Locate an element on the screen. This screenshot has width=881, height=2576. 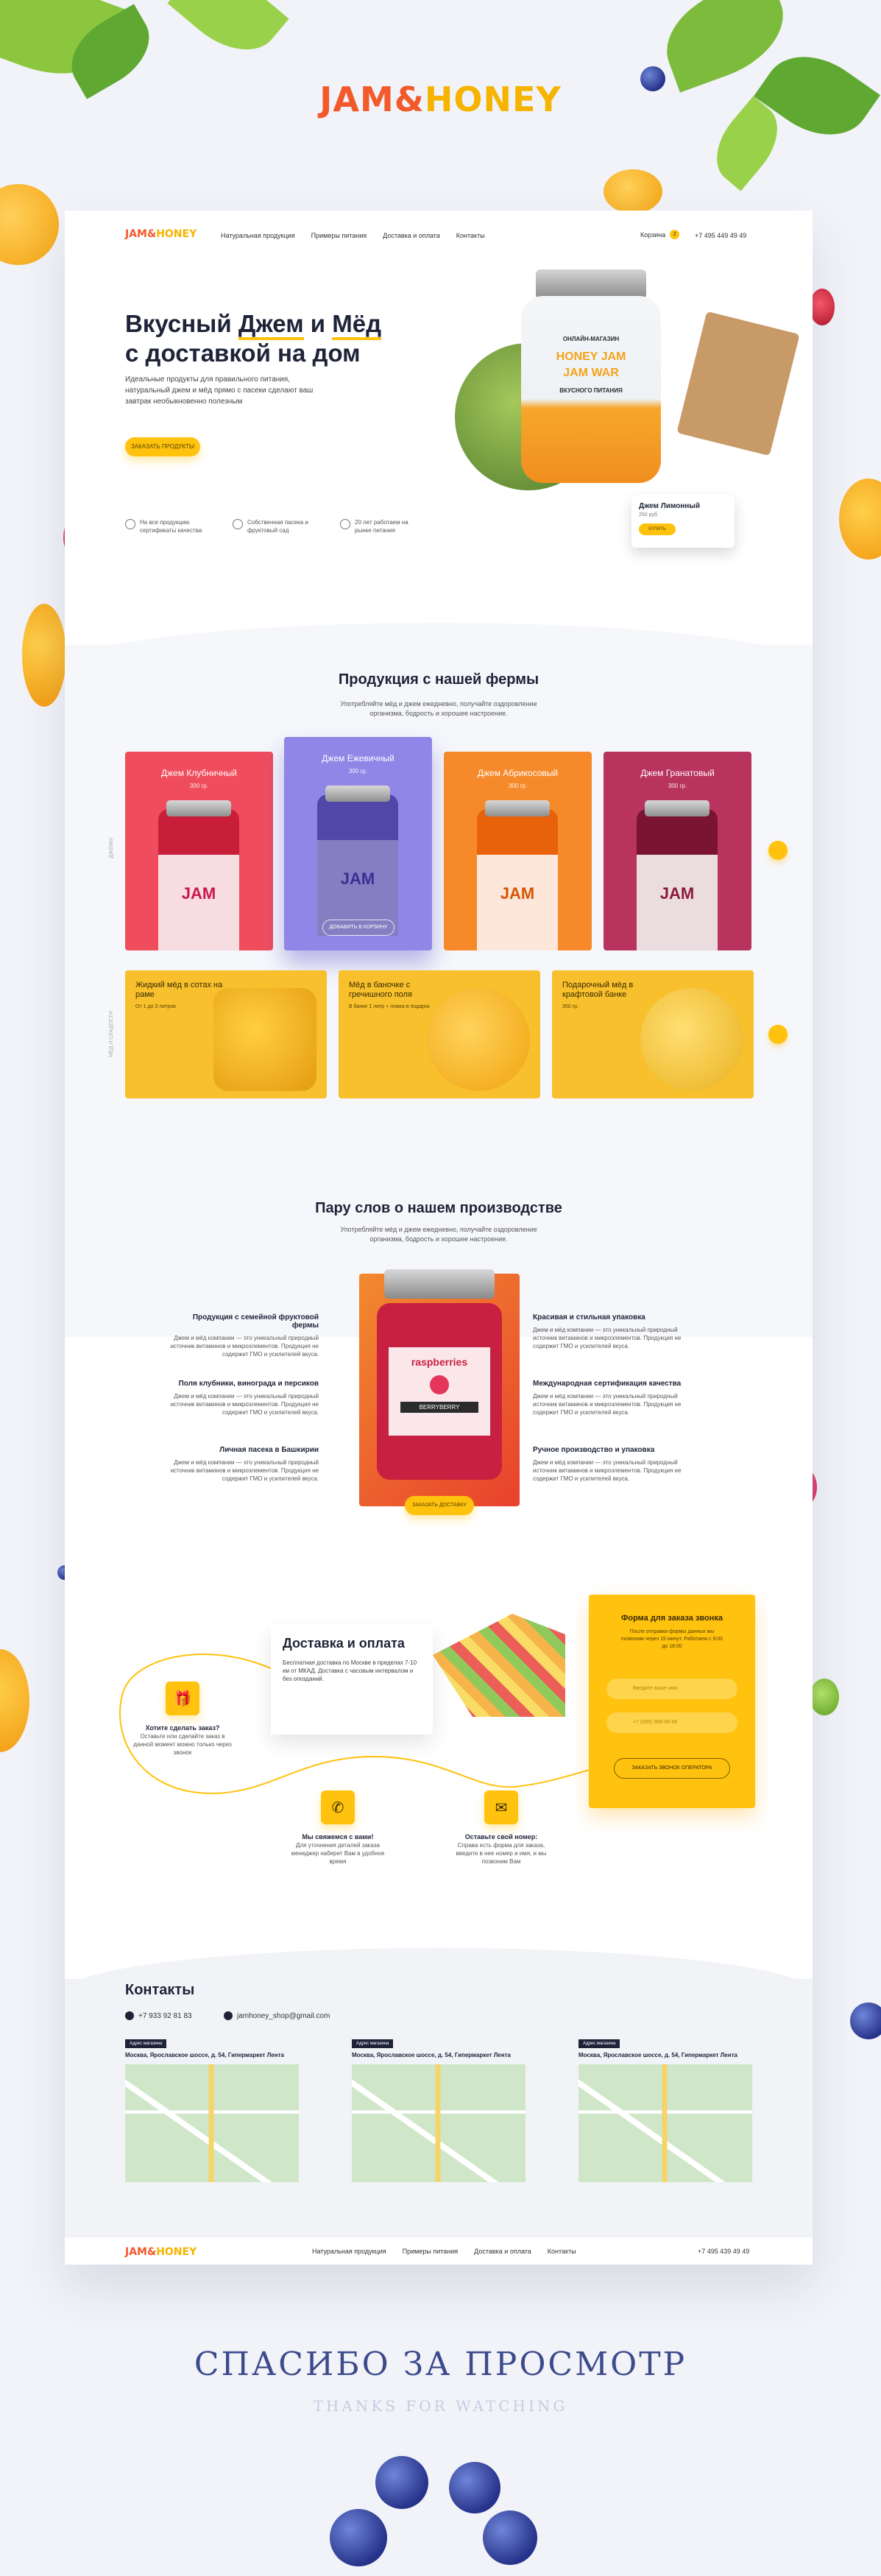
phone-input: +7 (999) 999-99-99 is located at coordinates (671, 1722).